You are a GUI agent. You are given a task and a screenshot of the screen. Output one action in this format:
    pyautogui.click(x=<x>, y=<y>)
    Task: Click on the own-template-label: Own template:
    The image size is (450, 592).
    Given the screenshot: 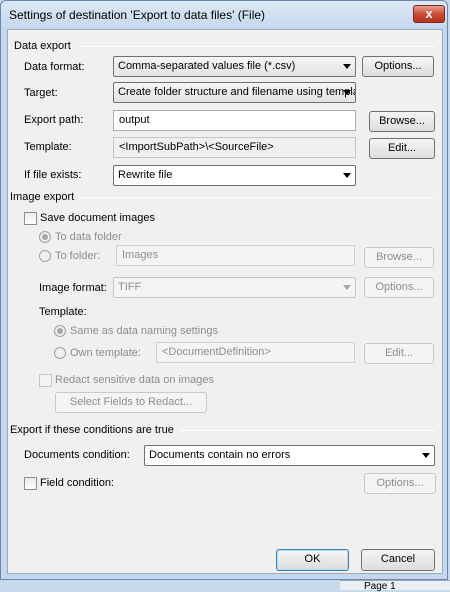 What is the action you would take?
    pyautogui.click(x=105, y=353)
    